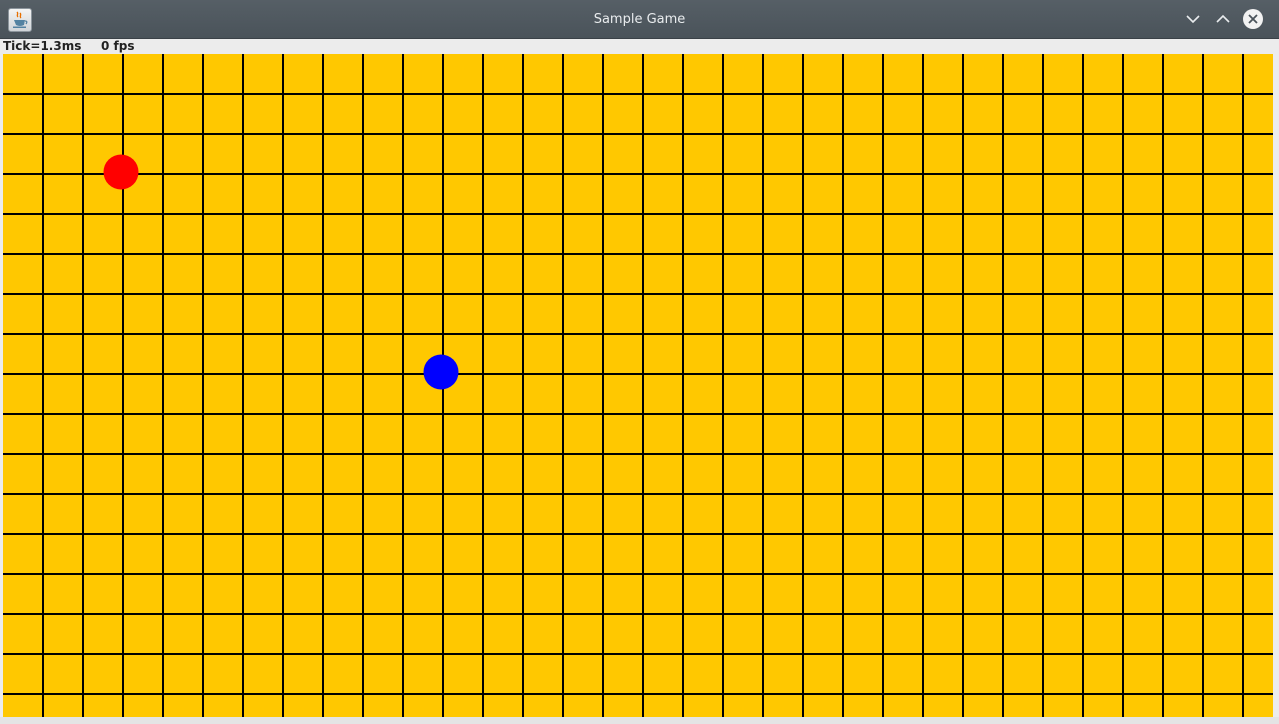 This screenshot has width=1279, height=724. Describe the element at coordinates (118, 46) in the screenshot. I see `fps-label: 0 fps` at that location.